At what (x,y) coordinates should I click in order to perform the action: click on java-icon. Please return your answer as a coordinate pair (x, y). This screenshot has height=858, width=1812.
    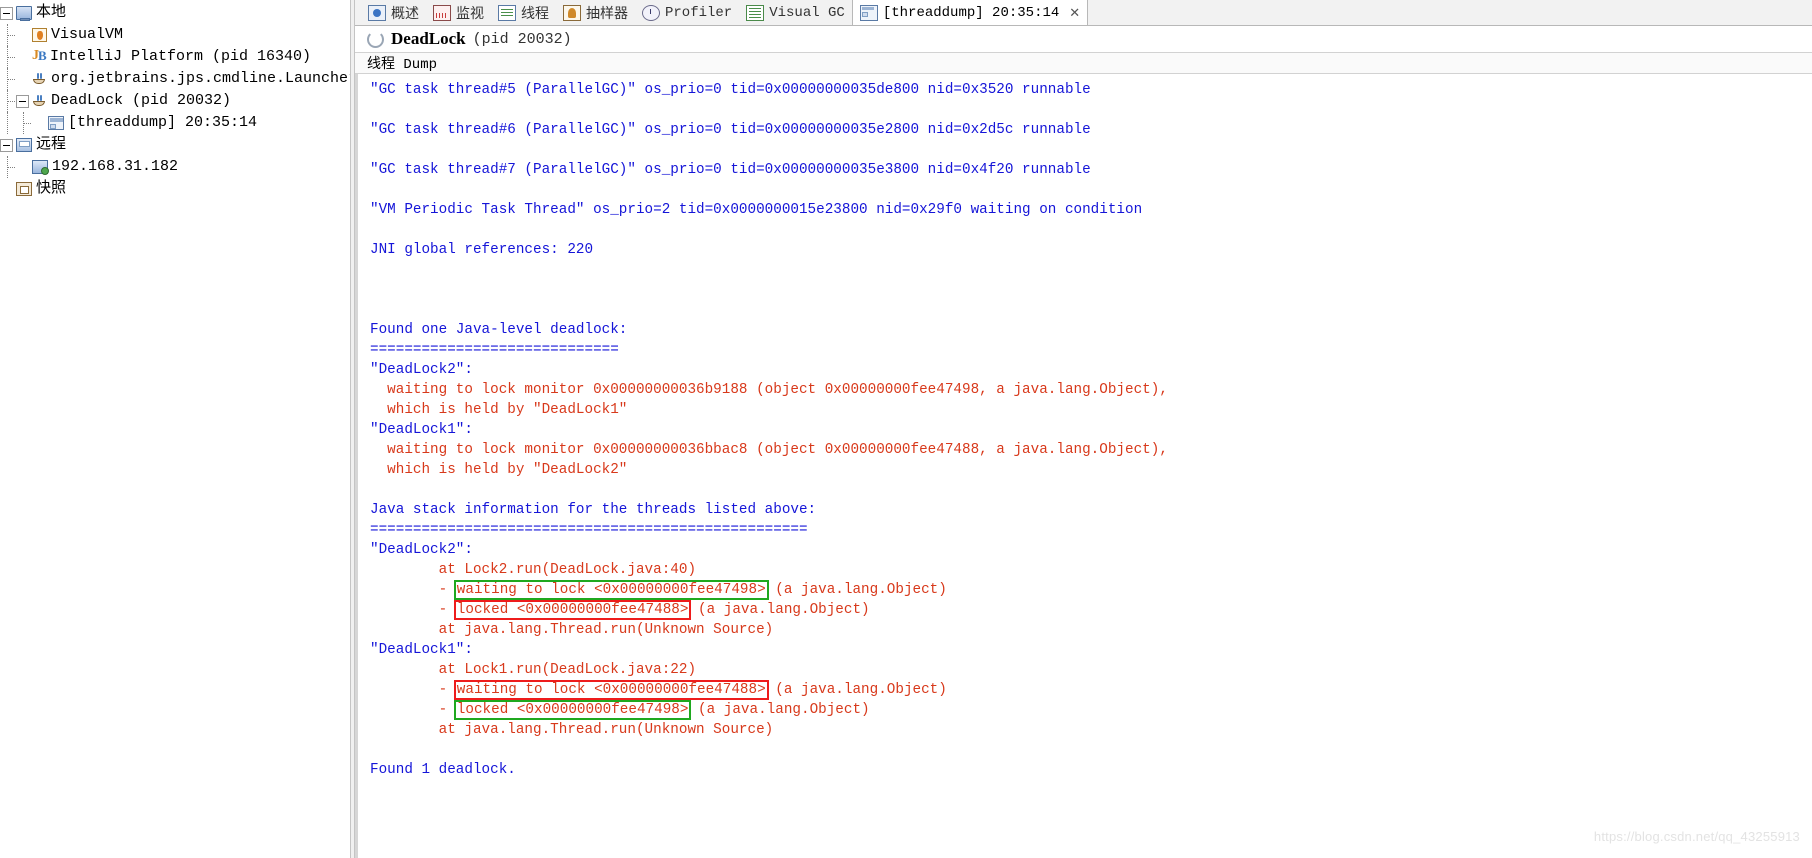
    Looking at the image, I should click on (39, 101).